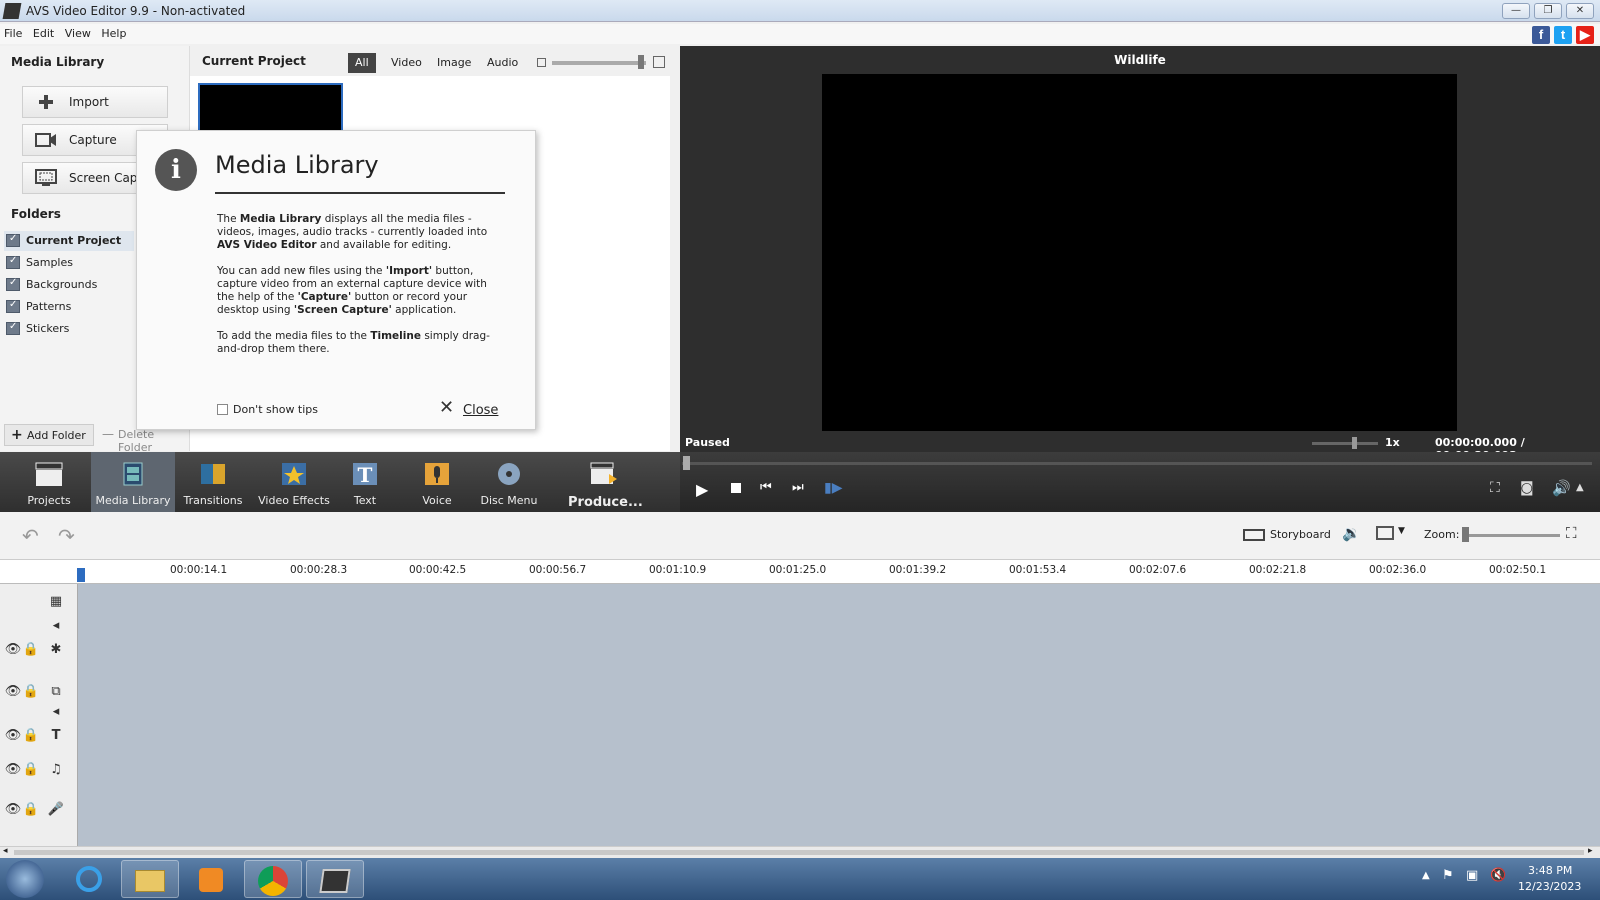 The width and height of the screenshot is (1600, 900). Describe the element at coordinates (480, 410) in the screenshot. I see `tip-close-button: Close` at that location.